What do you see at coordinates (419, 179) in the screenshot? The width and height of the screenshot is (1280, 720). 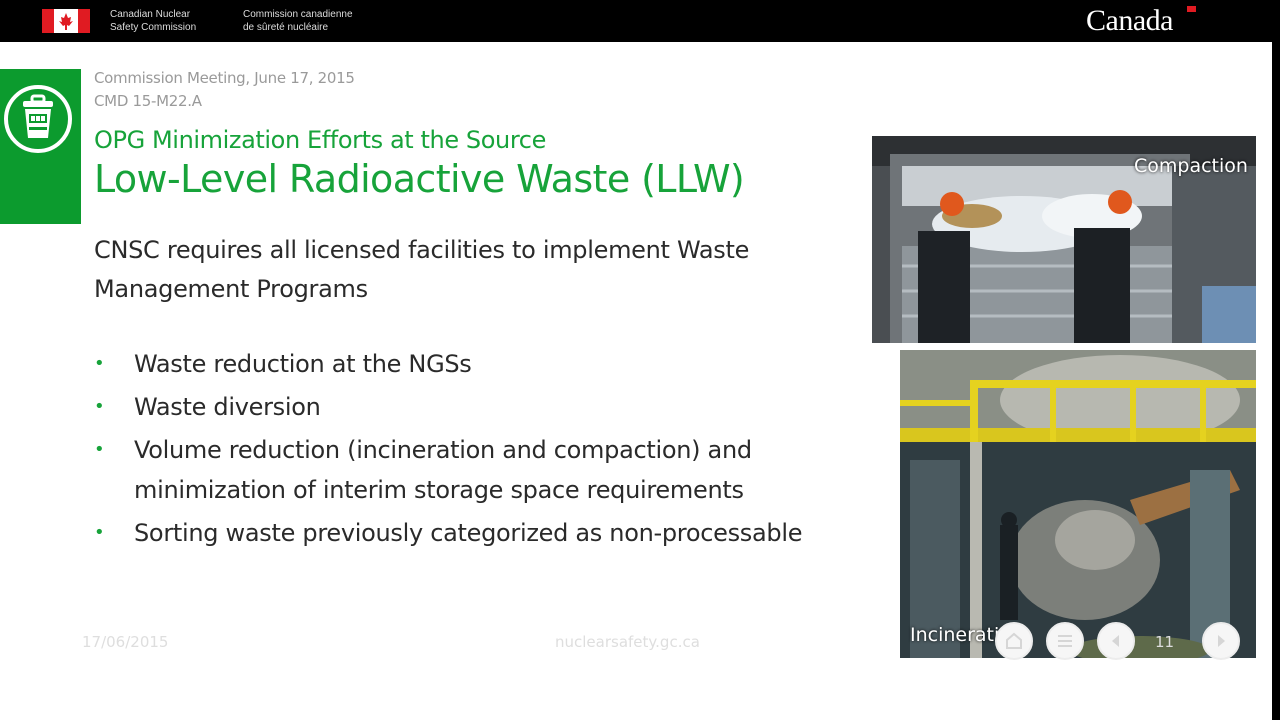 I see `slide-title: Low-Level Radioactive Waste (LLW)` at bounding box center [419, 179].